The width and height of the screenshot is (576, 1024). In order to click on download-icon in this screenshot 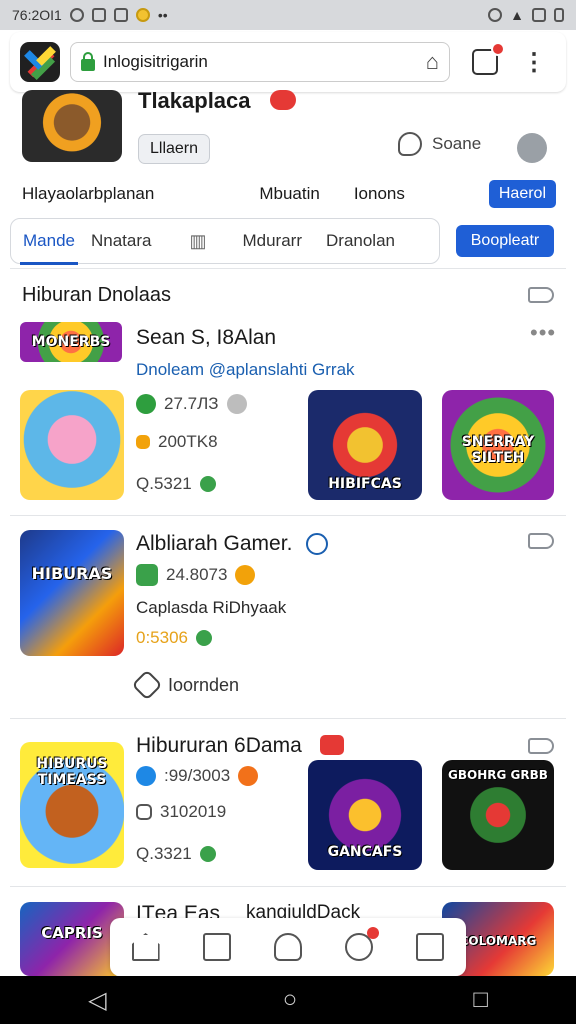, I will do `click(143, 442)`.